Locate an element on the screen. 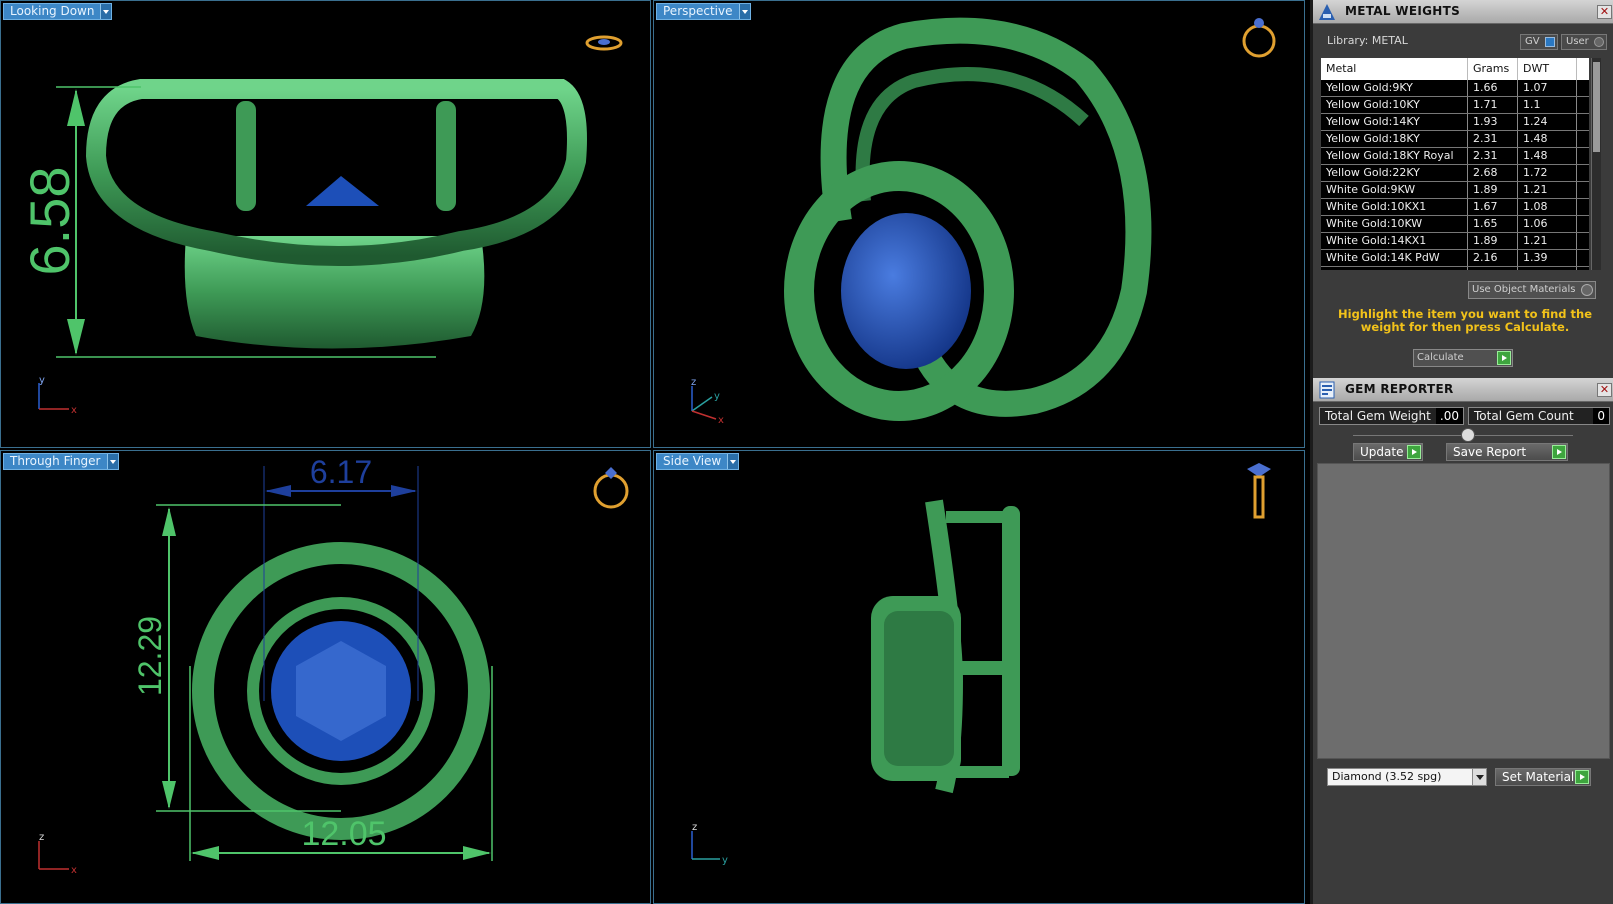  total-gem-weight: Total Gem Weight .00 is located at coordinates (1391, 416).